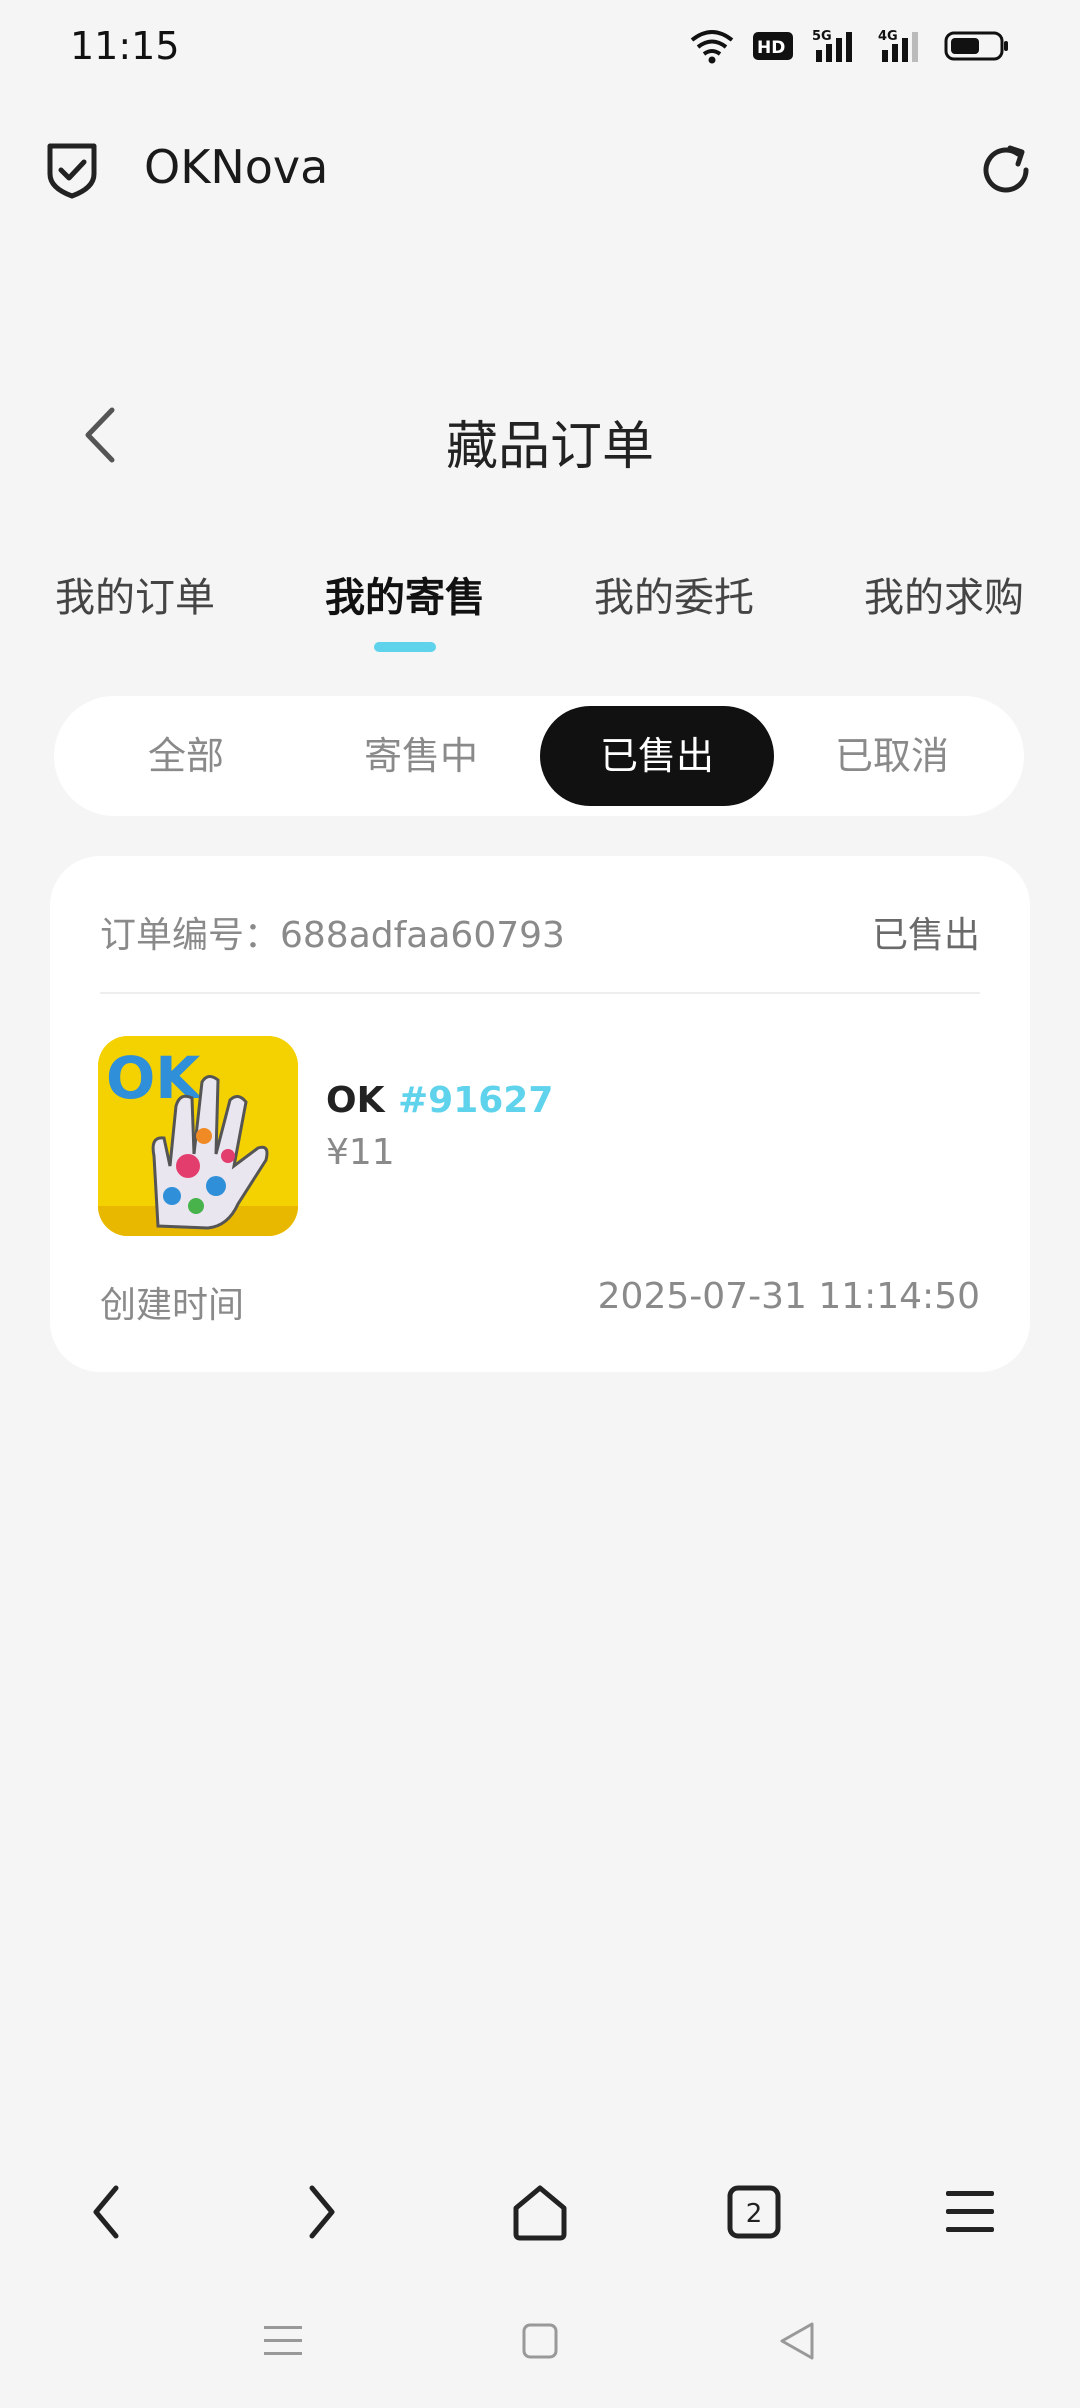  Describe the element at coordinates (125, 46) in the screenshot. I see `status-time: 11:15` at that location.